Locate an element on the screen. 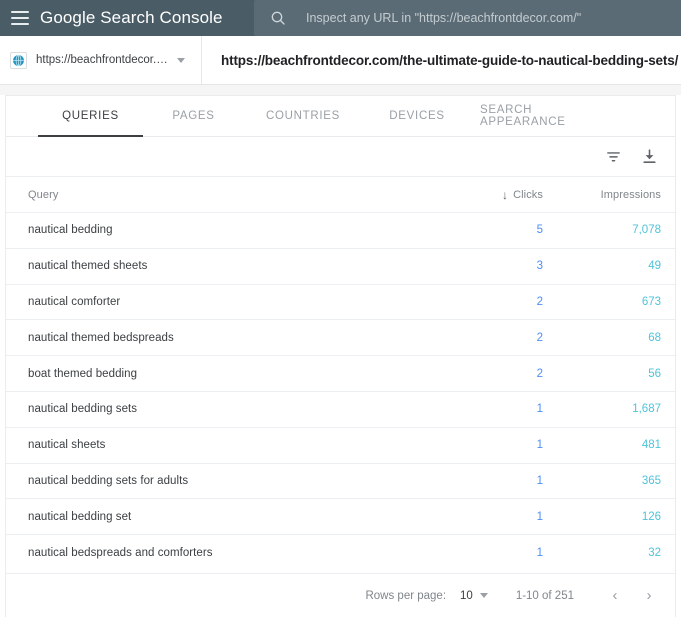 The width and height of the screenshot is (681, 617). table-pagination-footer: Rows per page: 10 1-10 of 251 ‹ › is located at coordinates (340, 595).